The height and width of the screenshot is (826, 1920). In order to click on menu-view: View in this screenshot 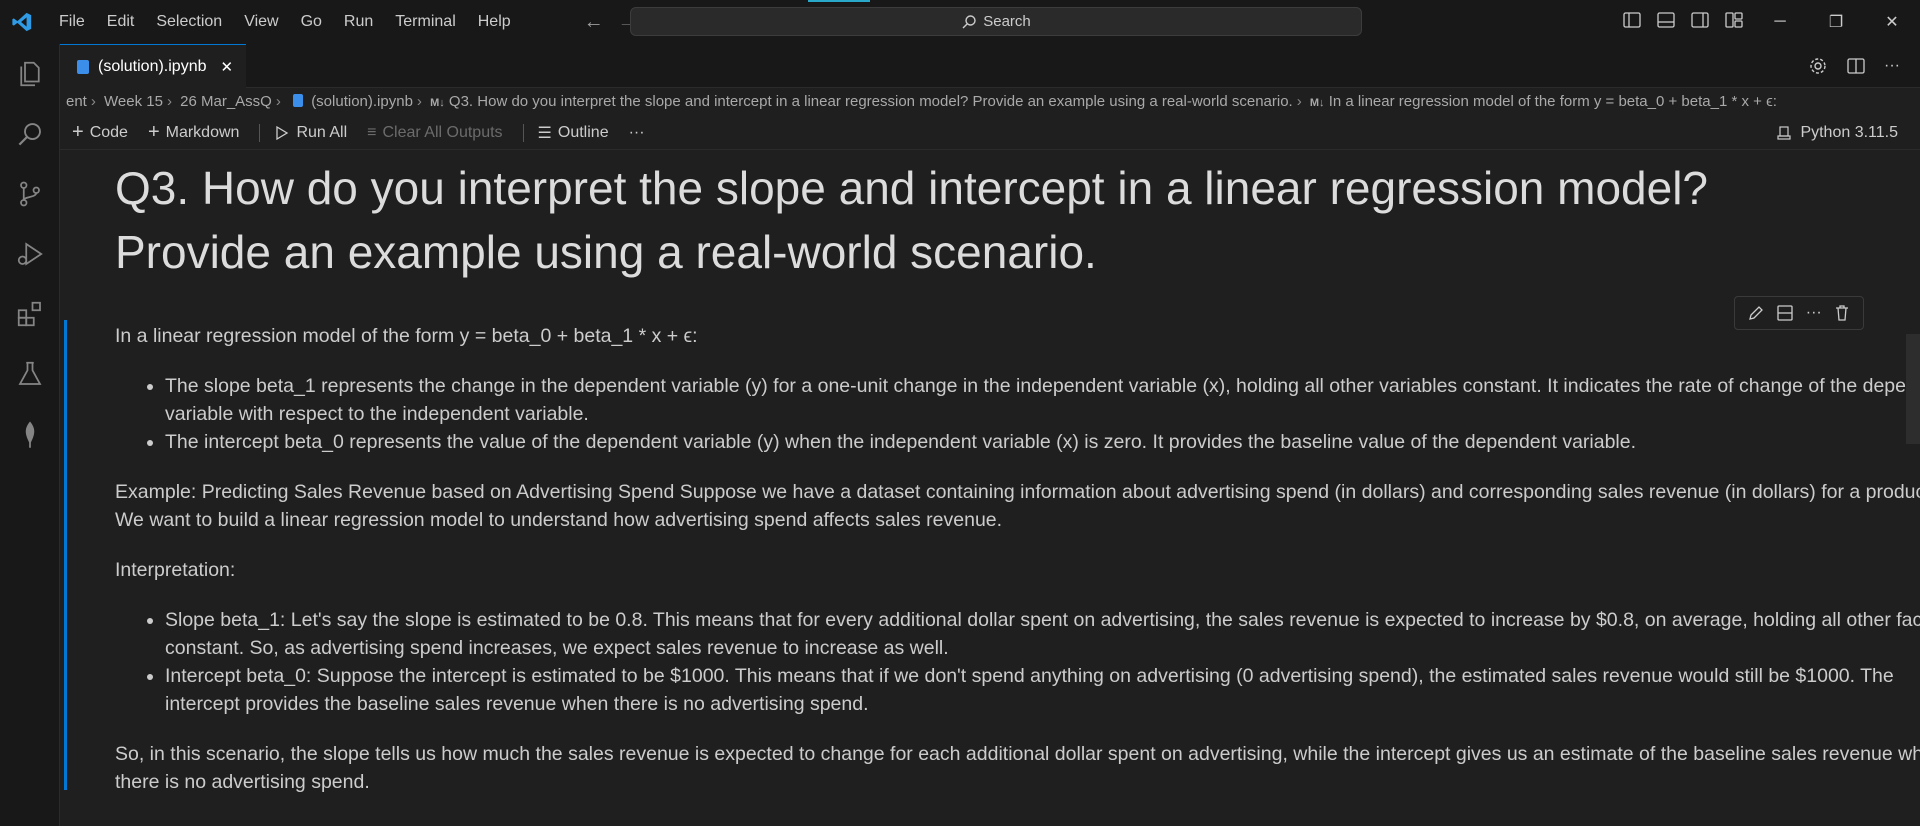, I will do `click(261, 22)`.